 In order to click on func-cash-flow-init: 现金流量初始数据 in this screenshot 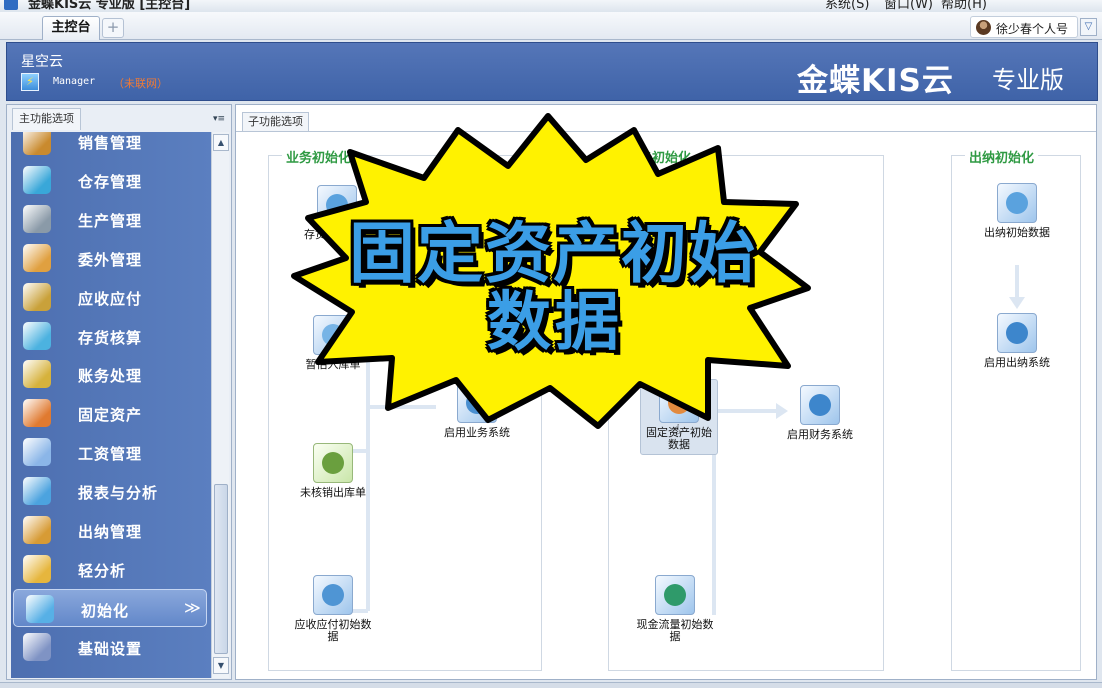, I will do `click(675, 609)`.